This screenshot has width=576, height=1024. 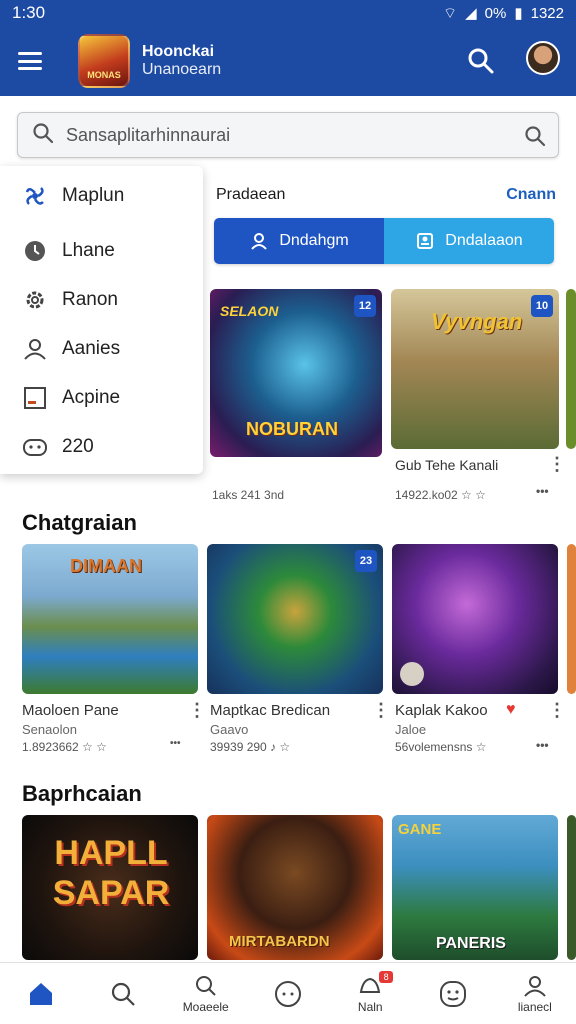 I want to click on side-menu: Maplun Lhane Ranon Aanies Acpine 220, so click(x=101, y=320).